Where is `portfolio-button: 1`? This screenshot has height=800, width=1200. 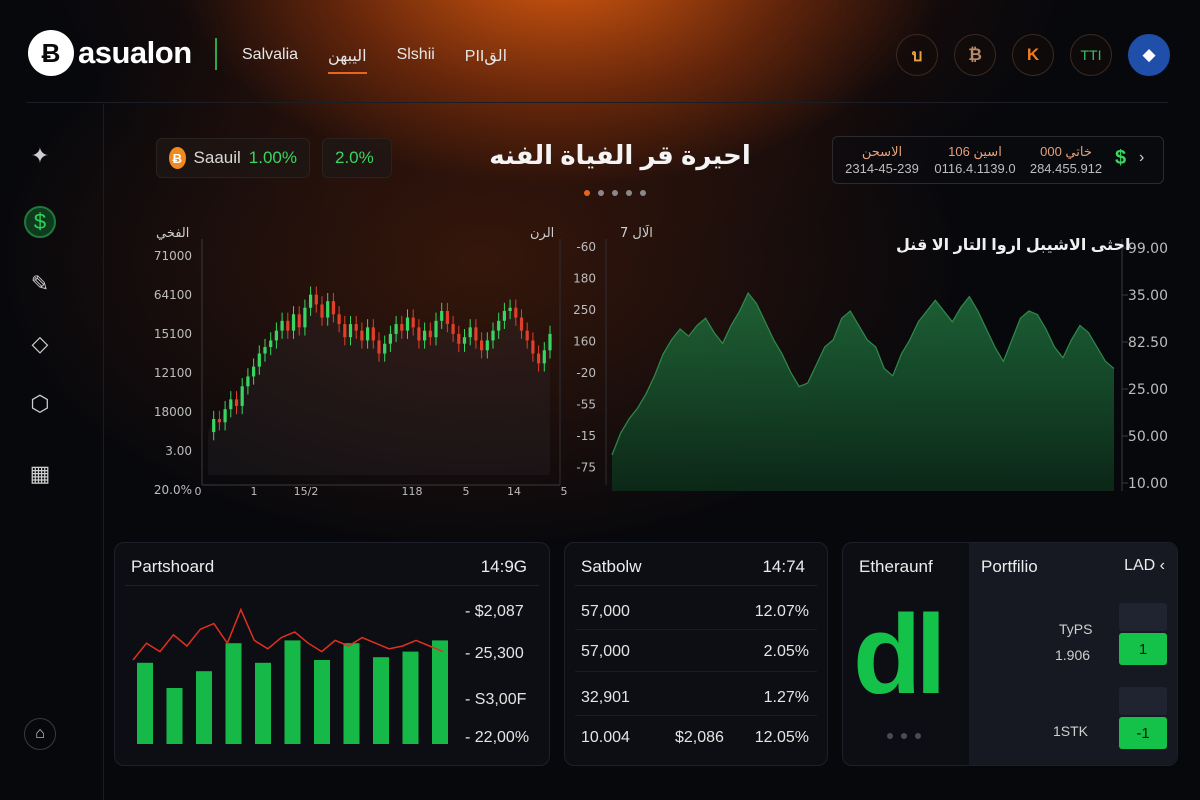
portfolio-button: 1 is located at coordinates (1143, 649).